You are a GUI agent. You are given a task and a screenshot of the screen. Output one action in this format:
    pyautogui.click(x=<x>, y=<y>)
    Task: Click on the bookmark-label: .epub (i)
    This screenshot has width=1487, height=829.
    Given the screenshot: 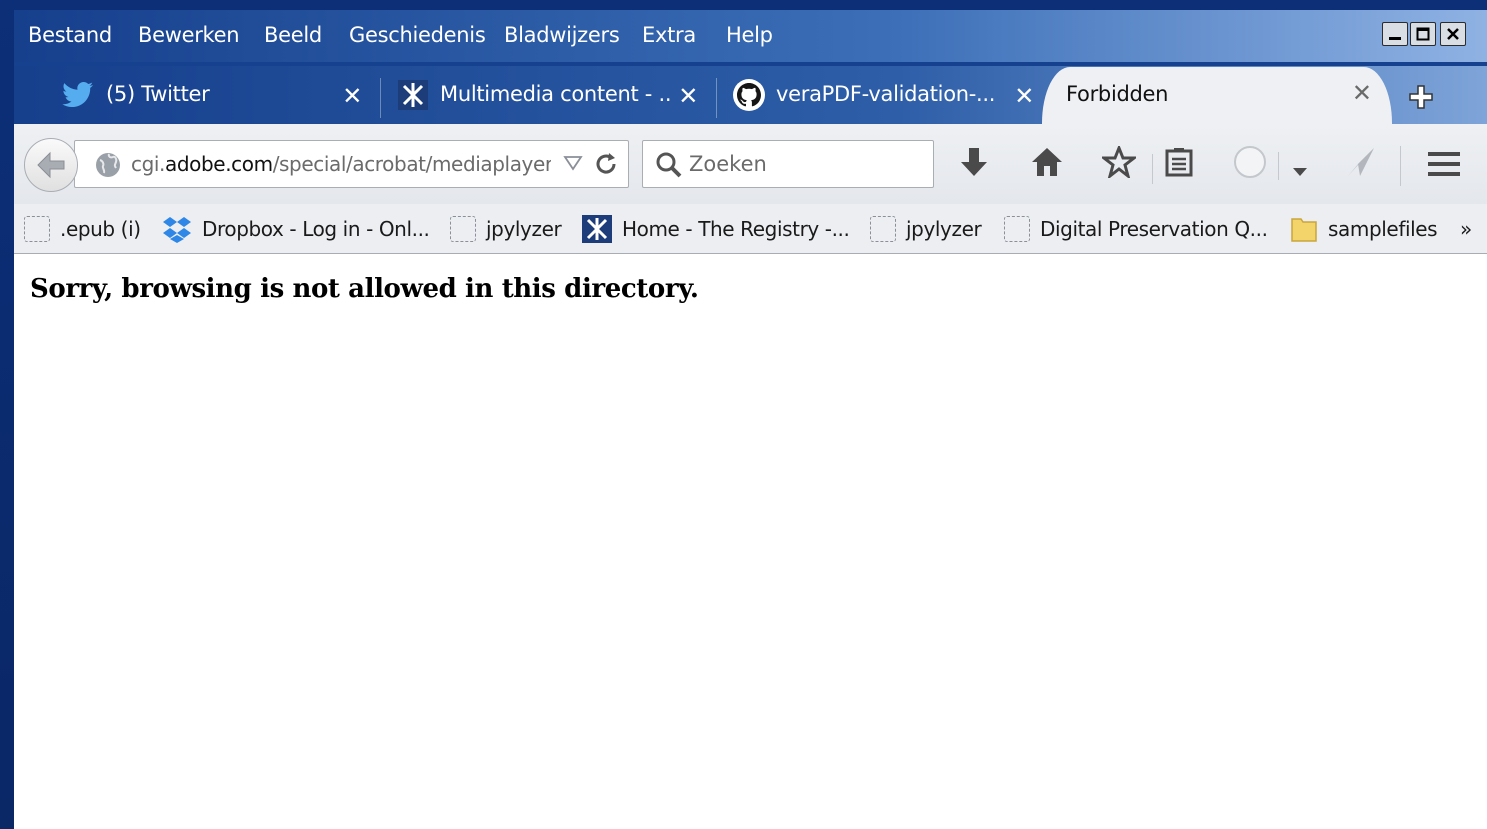 What is the action you would take?
    pyautogui.click(x=100, y=229)
    